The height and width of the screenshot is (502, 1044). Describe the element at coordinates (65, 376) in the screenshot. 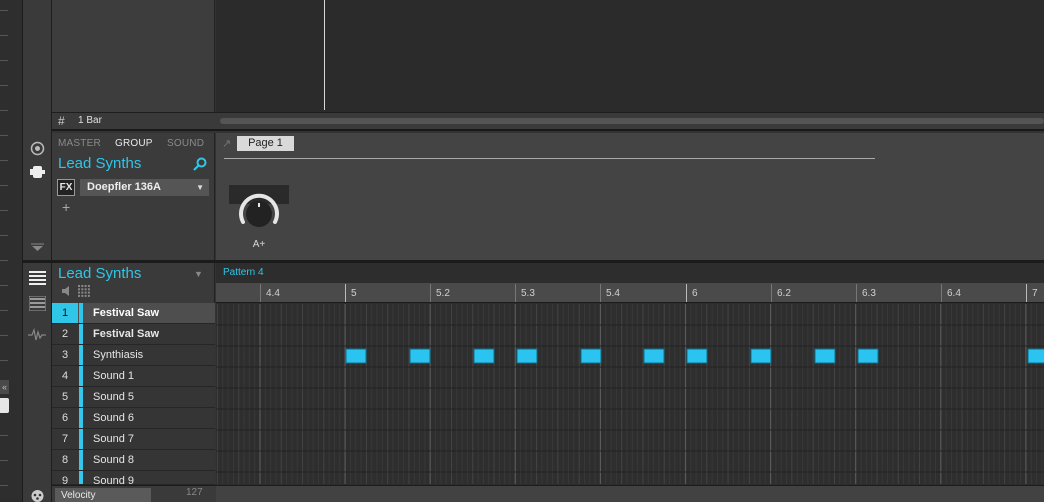

I see `sound-number: 4` at that location.